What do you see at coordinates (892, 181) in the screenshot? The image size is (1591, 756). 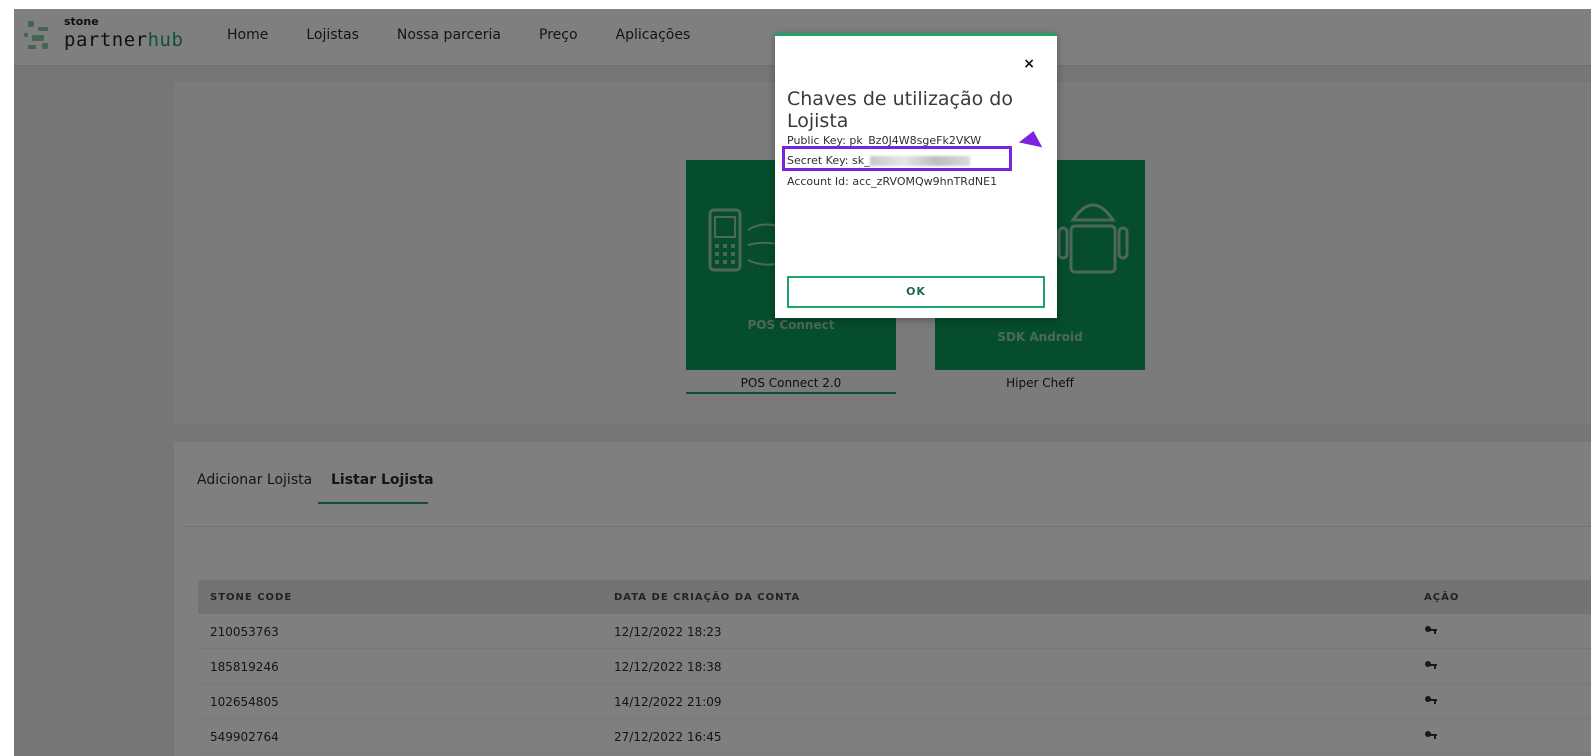 I see `account-id-text: Account Id: acc_zRVOMQw9hnTRdNE1` at bounding box center [892, 181].